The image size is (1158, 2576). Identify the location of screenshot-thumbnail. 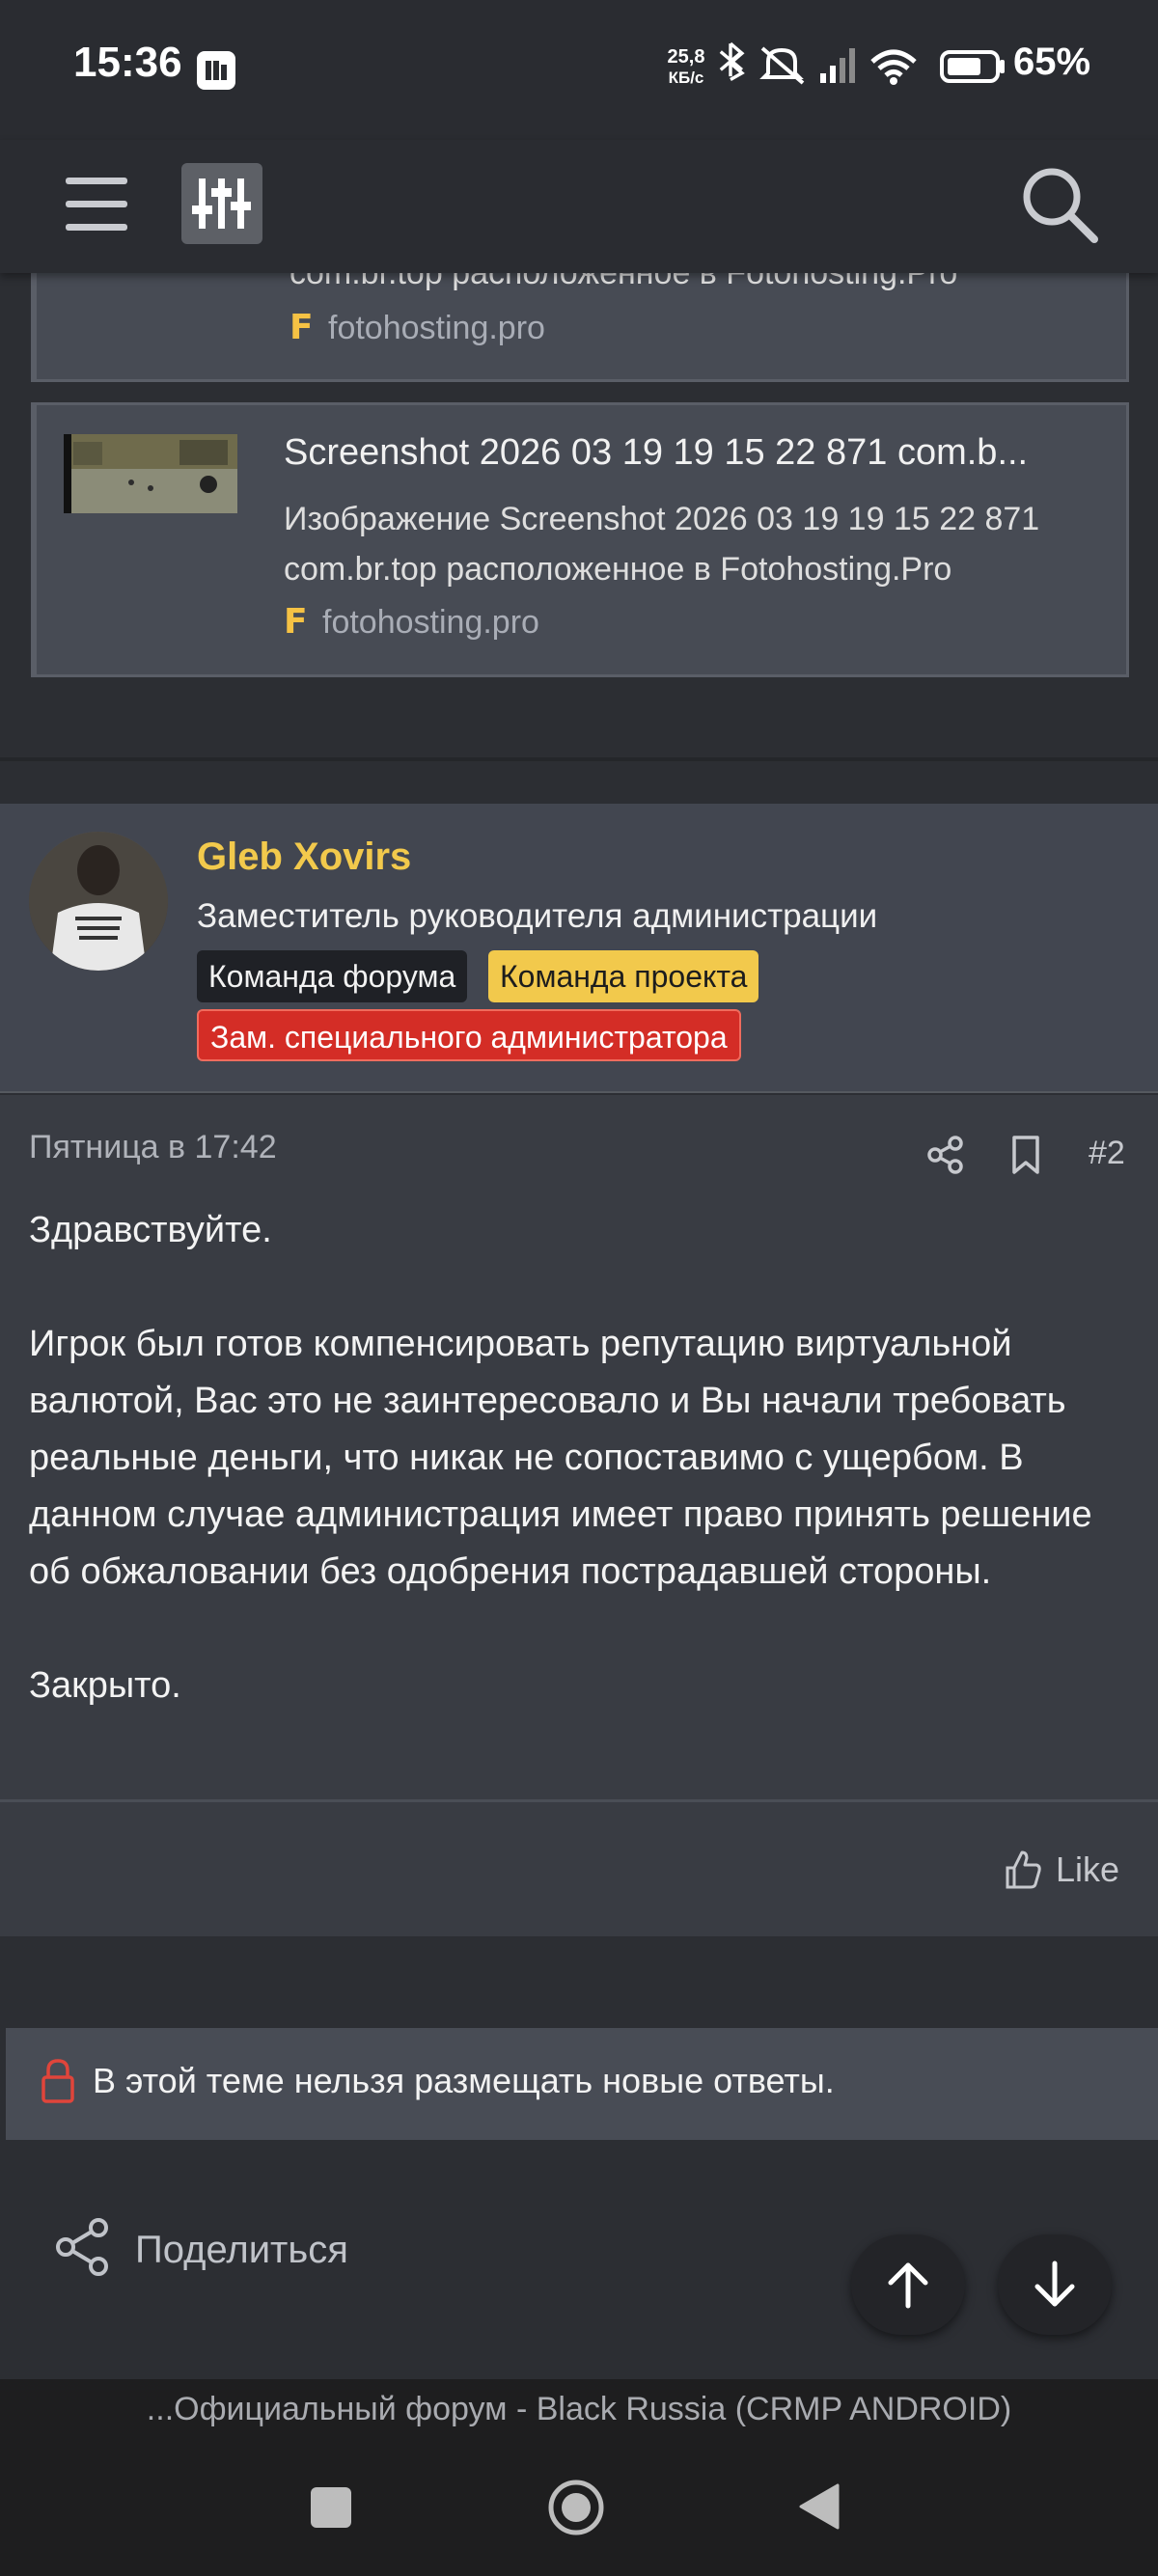
(150, 474).